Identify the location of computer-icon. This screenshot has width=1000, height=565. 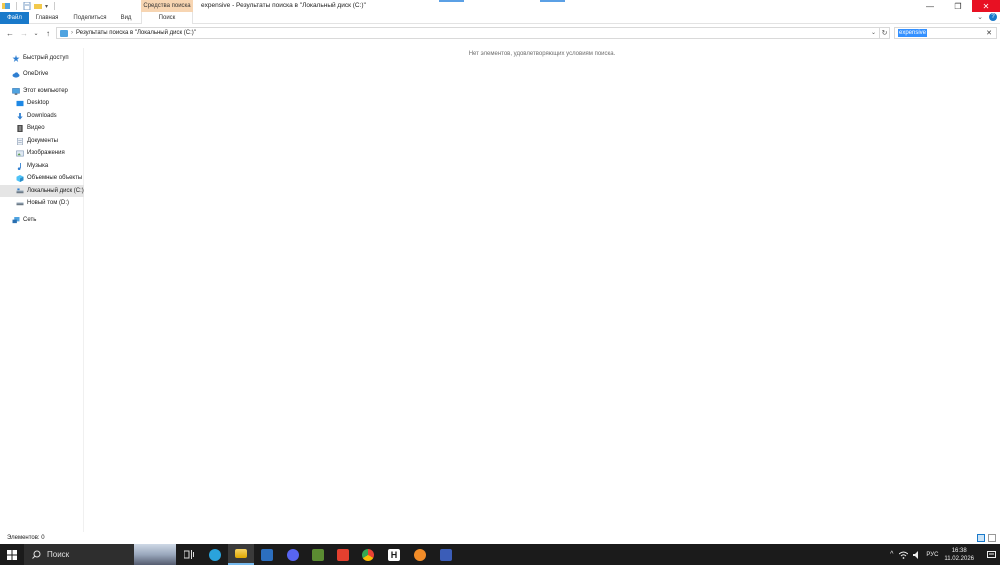
(16, 91).